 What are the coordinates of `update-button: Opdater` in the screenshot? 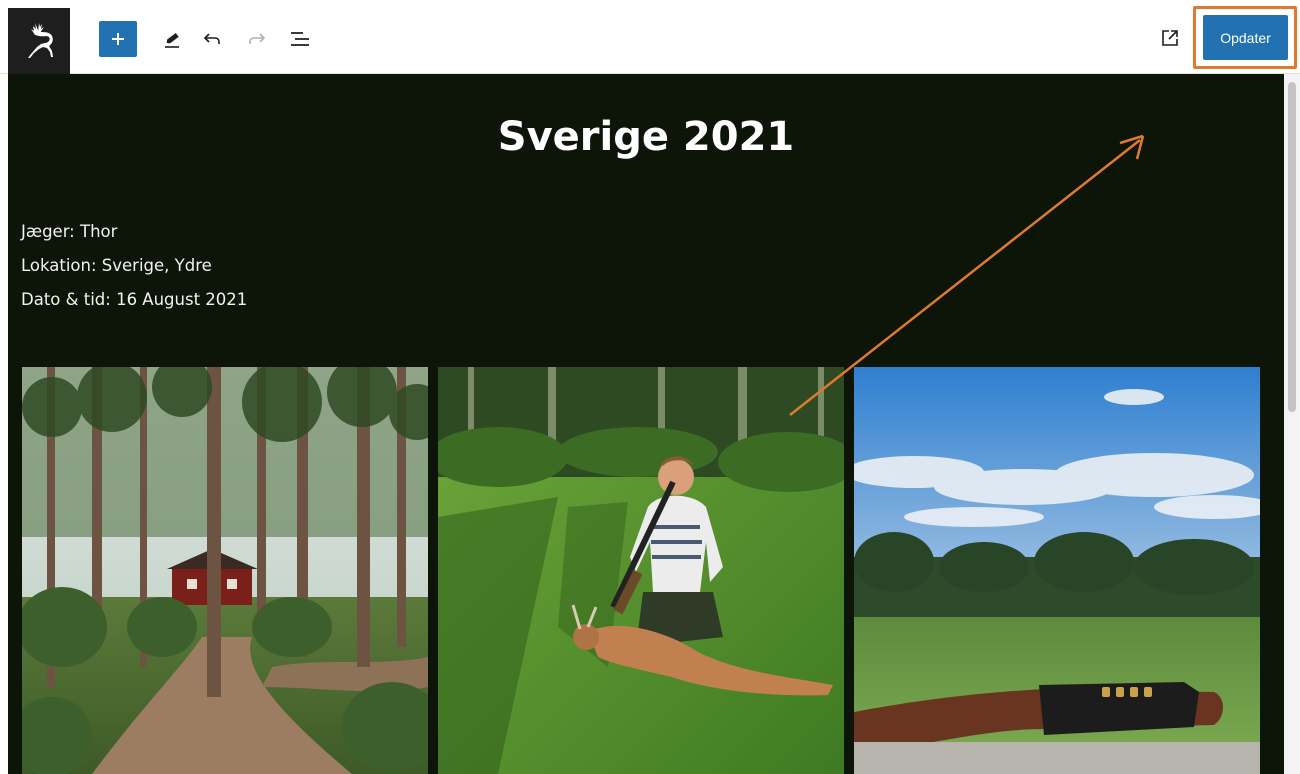 It's located at (1245, 37).